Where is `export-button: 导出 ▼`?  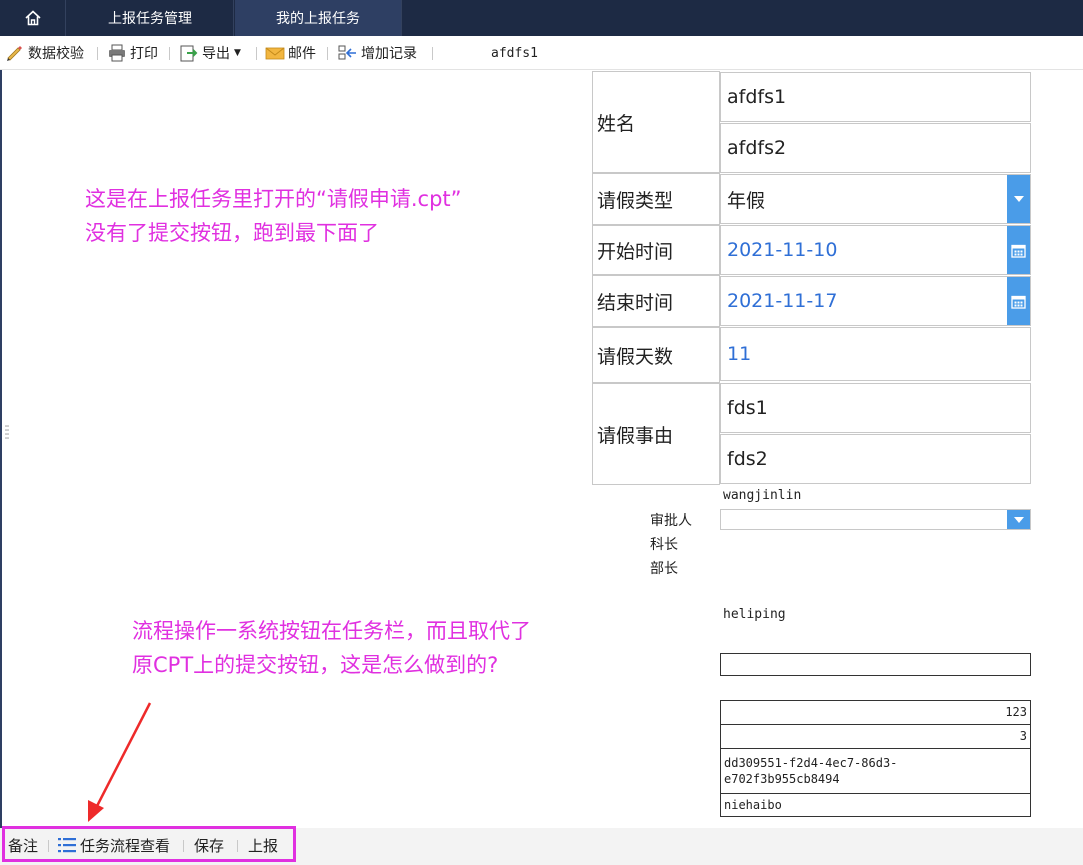
export-button: 导出 ▼ is located at coordinates (210, 53).